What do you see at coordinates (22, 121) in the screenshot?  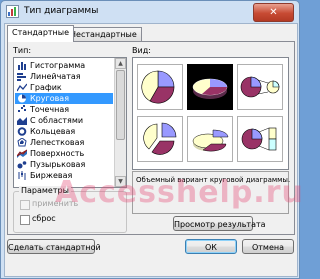 I see `area-chart-icon` at bounding box center [22, 121].